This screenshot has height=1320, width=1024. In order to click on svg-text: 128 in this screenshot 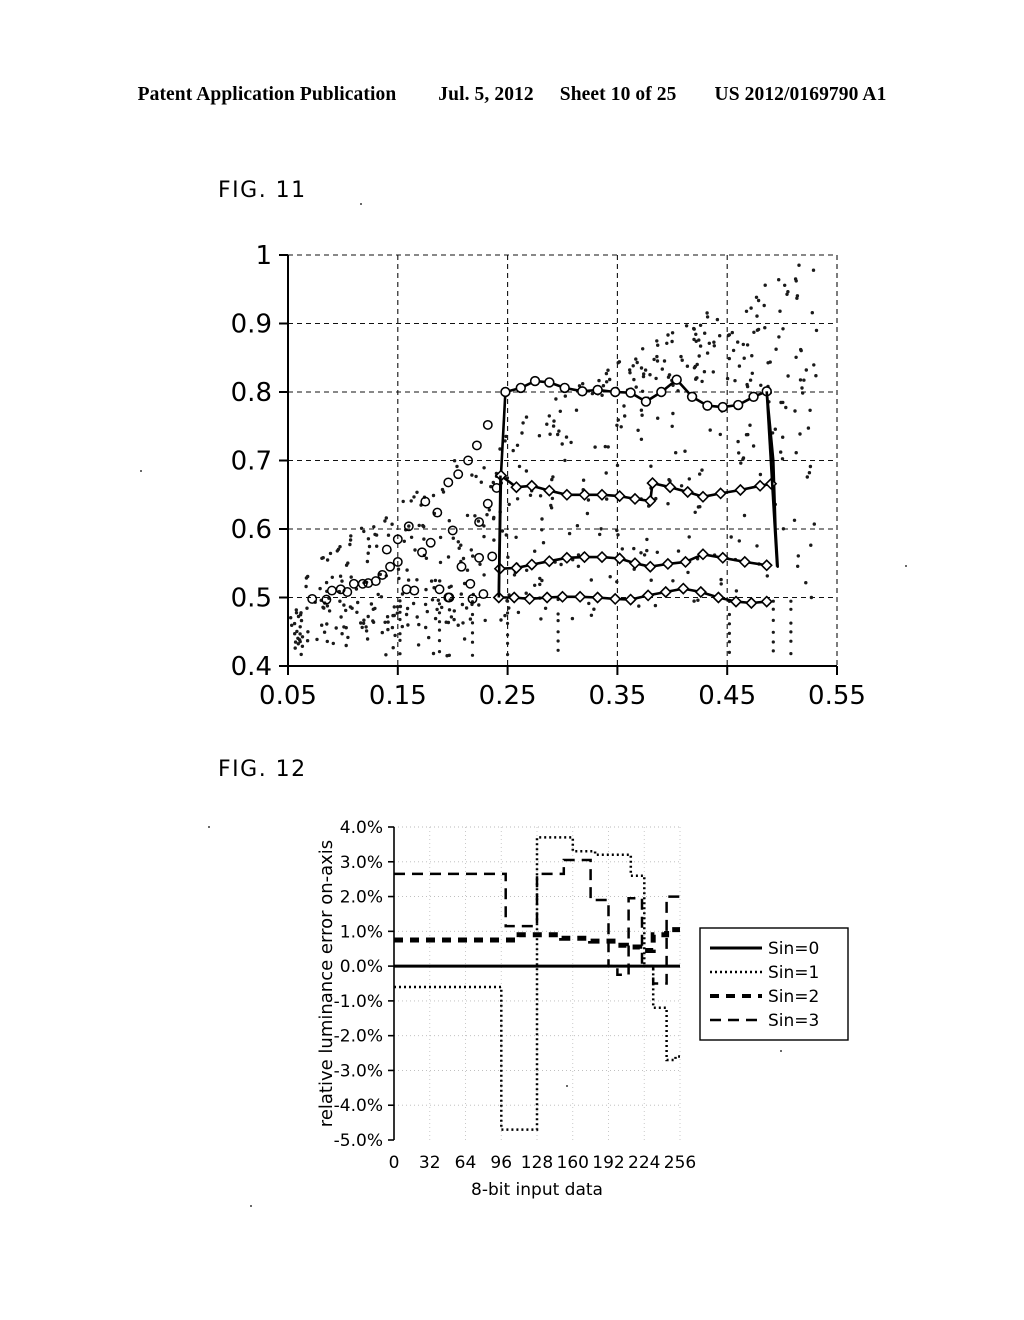, I will do `click(537, 1163)`.